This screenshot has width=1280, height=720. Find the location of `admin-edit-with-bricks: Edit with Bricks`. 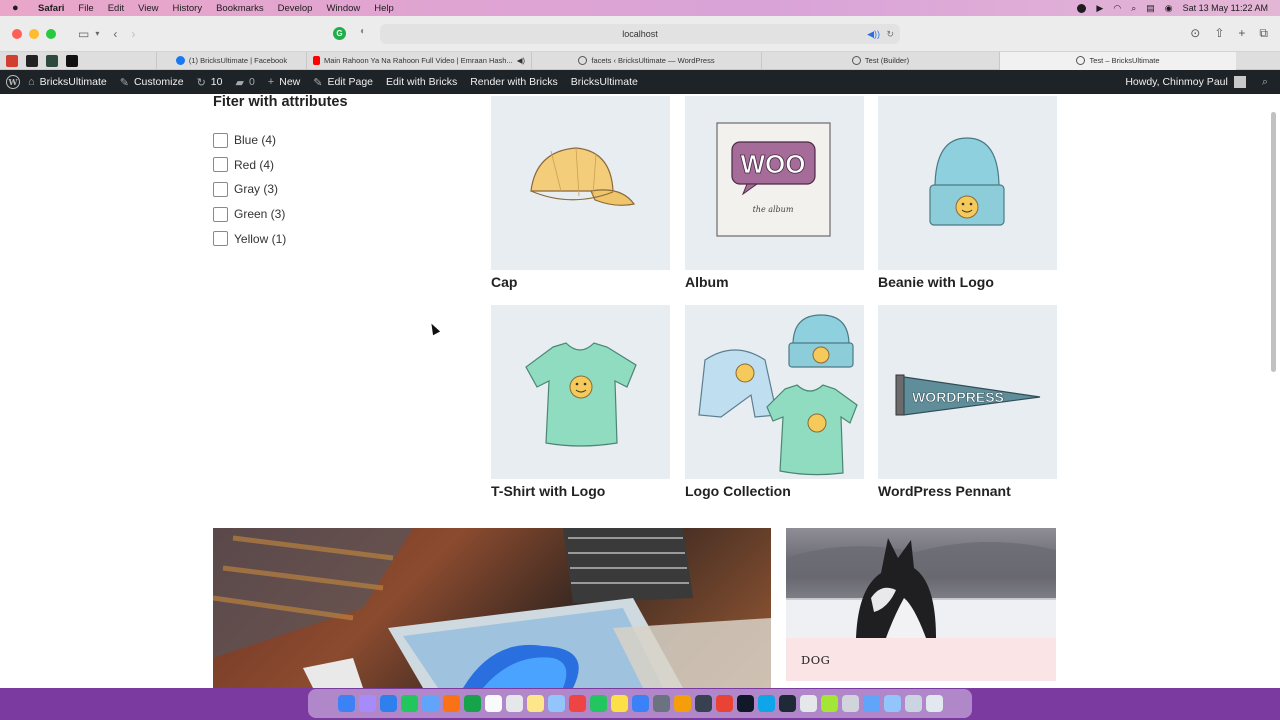

admin-edit-with-bricks: Edit with Bricks is located at coordinates (421, 82).